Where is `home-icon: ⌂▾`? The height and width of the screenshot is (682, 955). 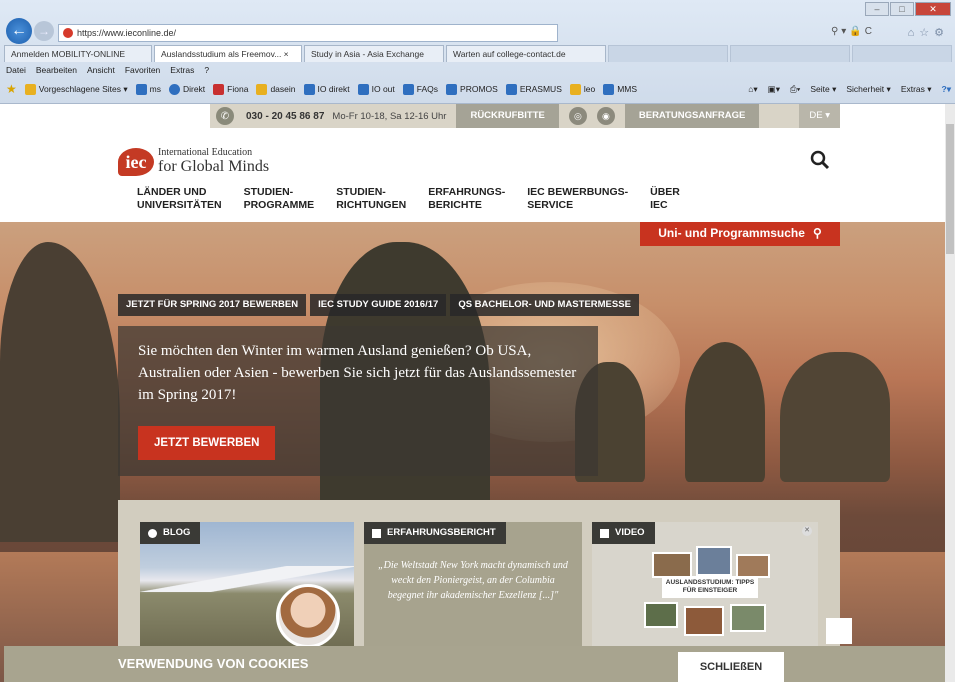
home-icon: ⌂▾ is located at coordinates (752, 89).